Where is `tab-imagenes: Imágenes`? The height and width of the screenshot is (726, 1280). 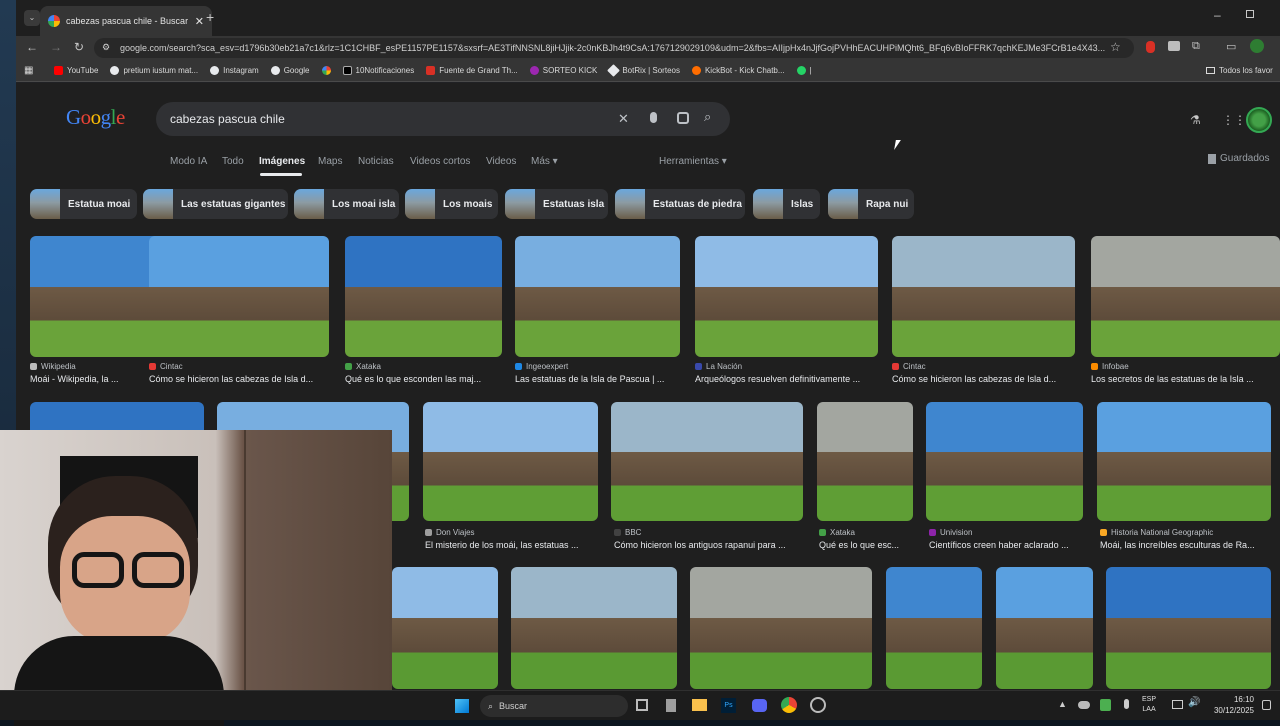 tab-imagenes: Imágenes is located at coordinates (282, 161).